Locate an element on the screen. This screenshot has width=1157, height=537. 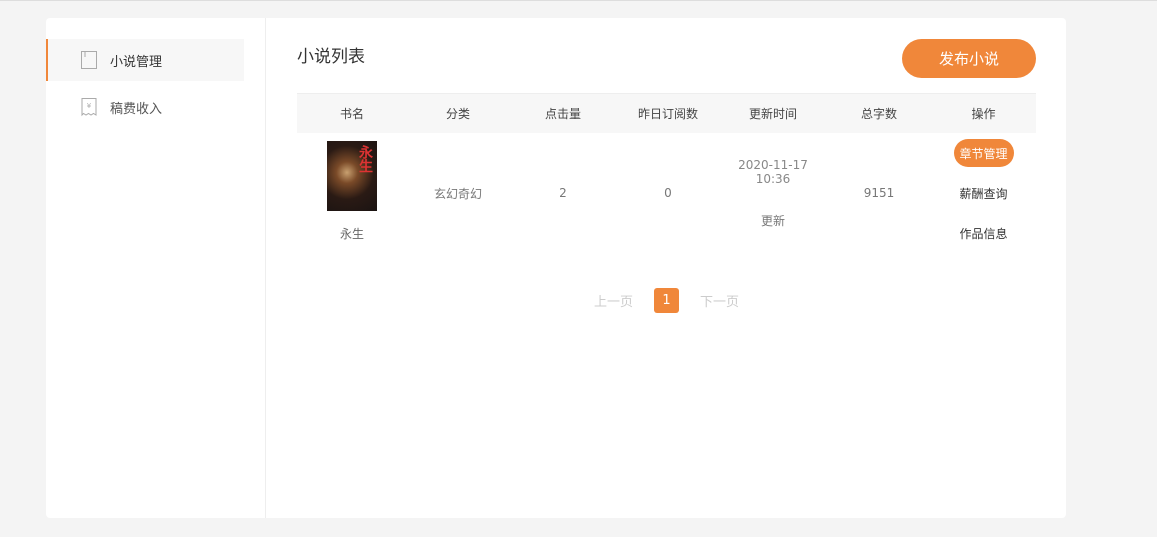
column-header: 昨日订阅数 is located at coordinates (667, 114).